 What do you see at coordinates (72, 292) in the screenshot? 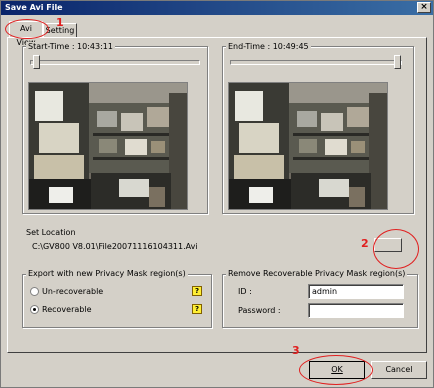
I see `unrecoverable-label: Un-recoverable` at bounding box center [72, 292].